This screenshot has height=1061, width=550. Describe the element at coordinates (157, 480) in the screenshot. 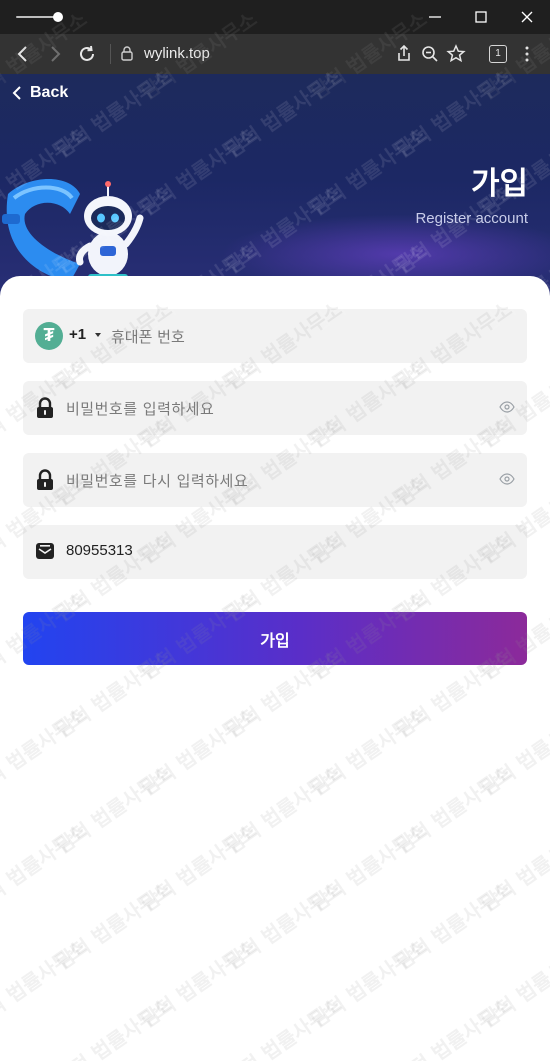

I see `confirm-password-placeholder: 비밀번호를 다시 입력하세요` at that location.